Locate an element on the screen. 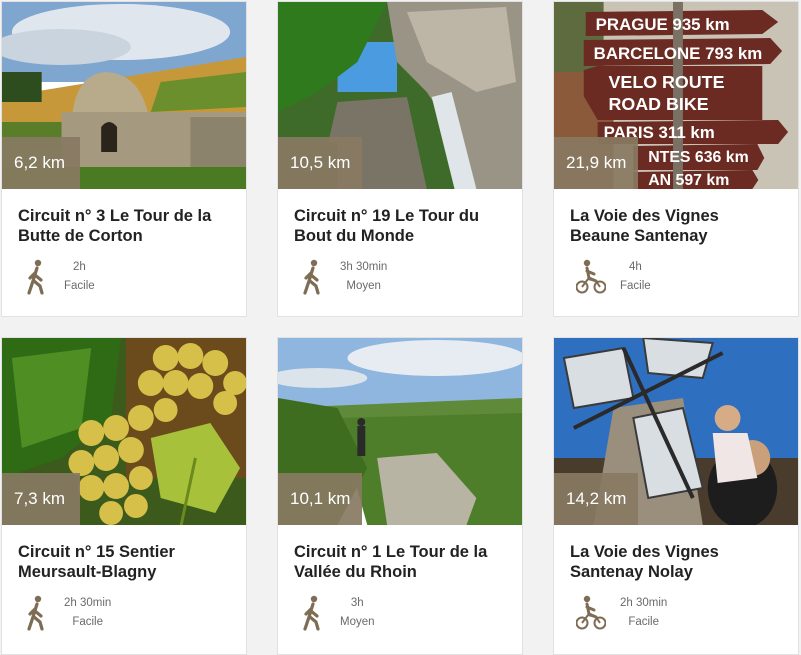  sign-text: AN 597 km is located at coordinates (688, 180).